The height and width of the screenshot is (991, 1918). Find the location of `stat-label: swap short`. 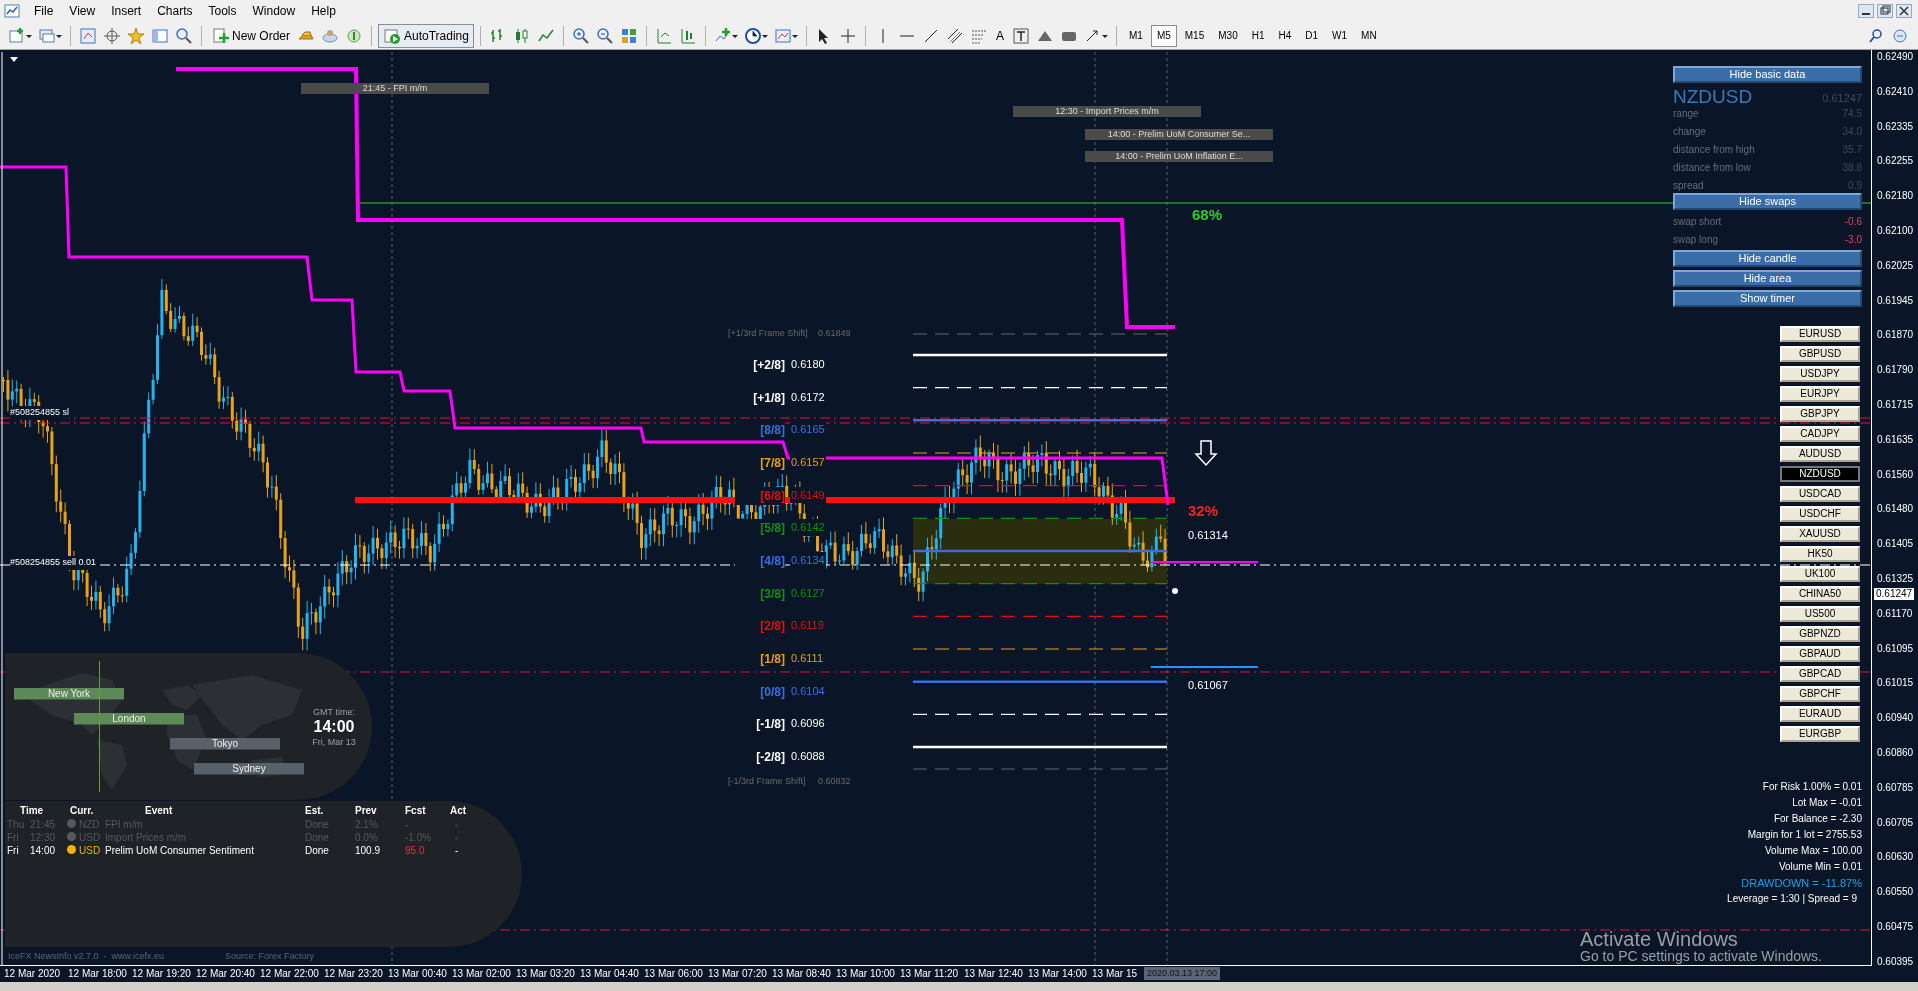

stat-label: swap short is located at coordinates (1697, 222).